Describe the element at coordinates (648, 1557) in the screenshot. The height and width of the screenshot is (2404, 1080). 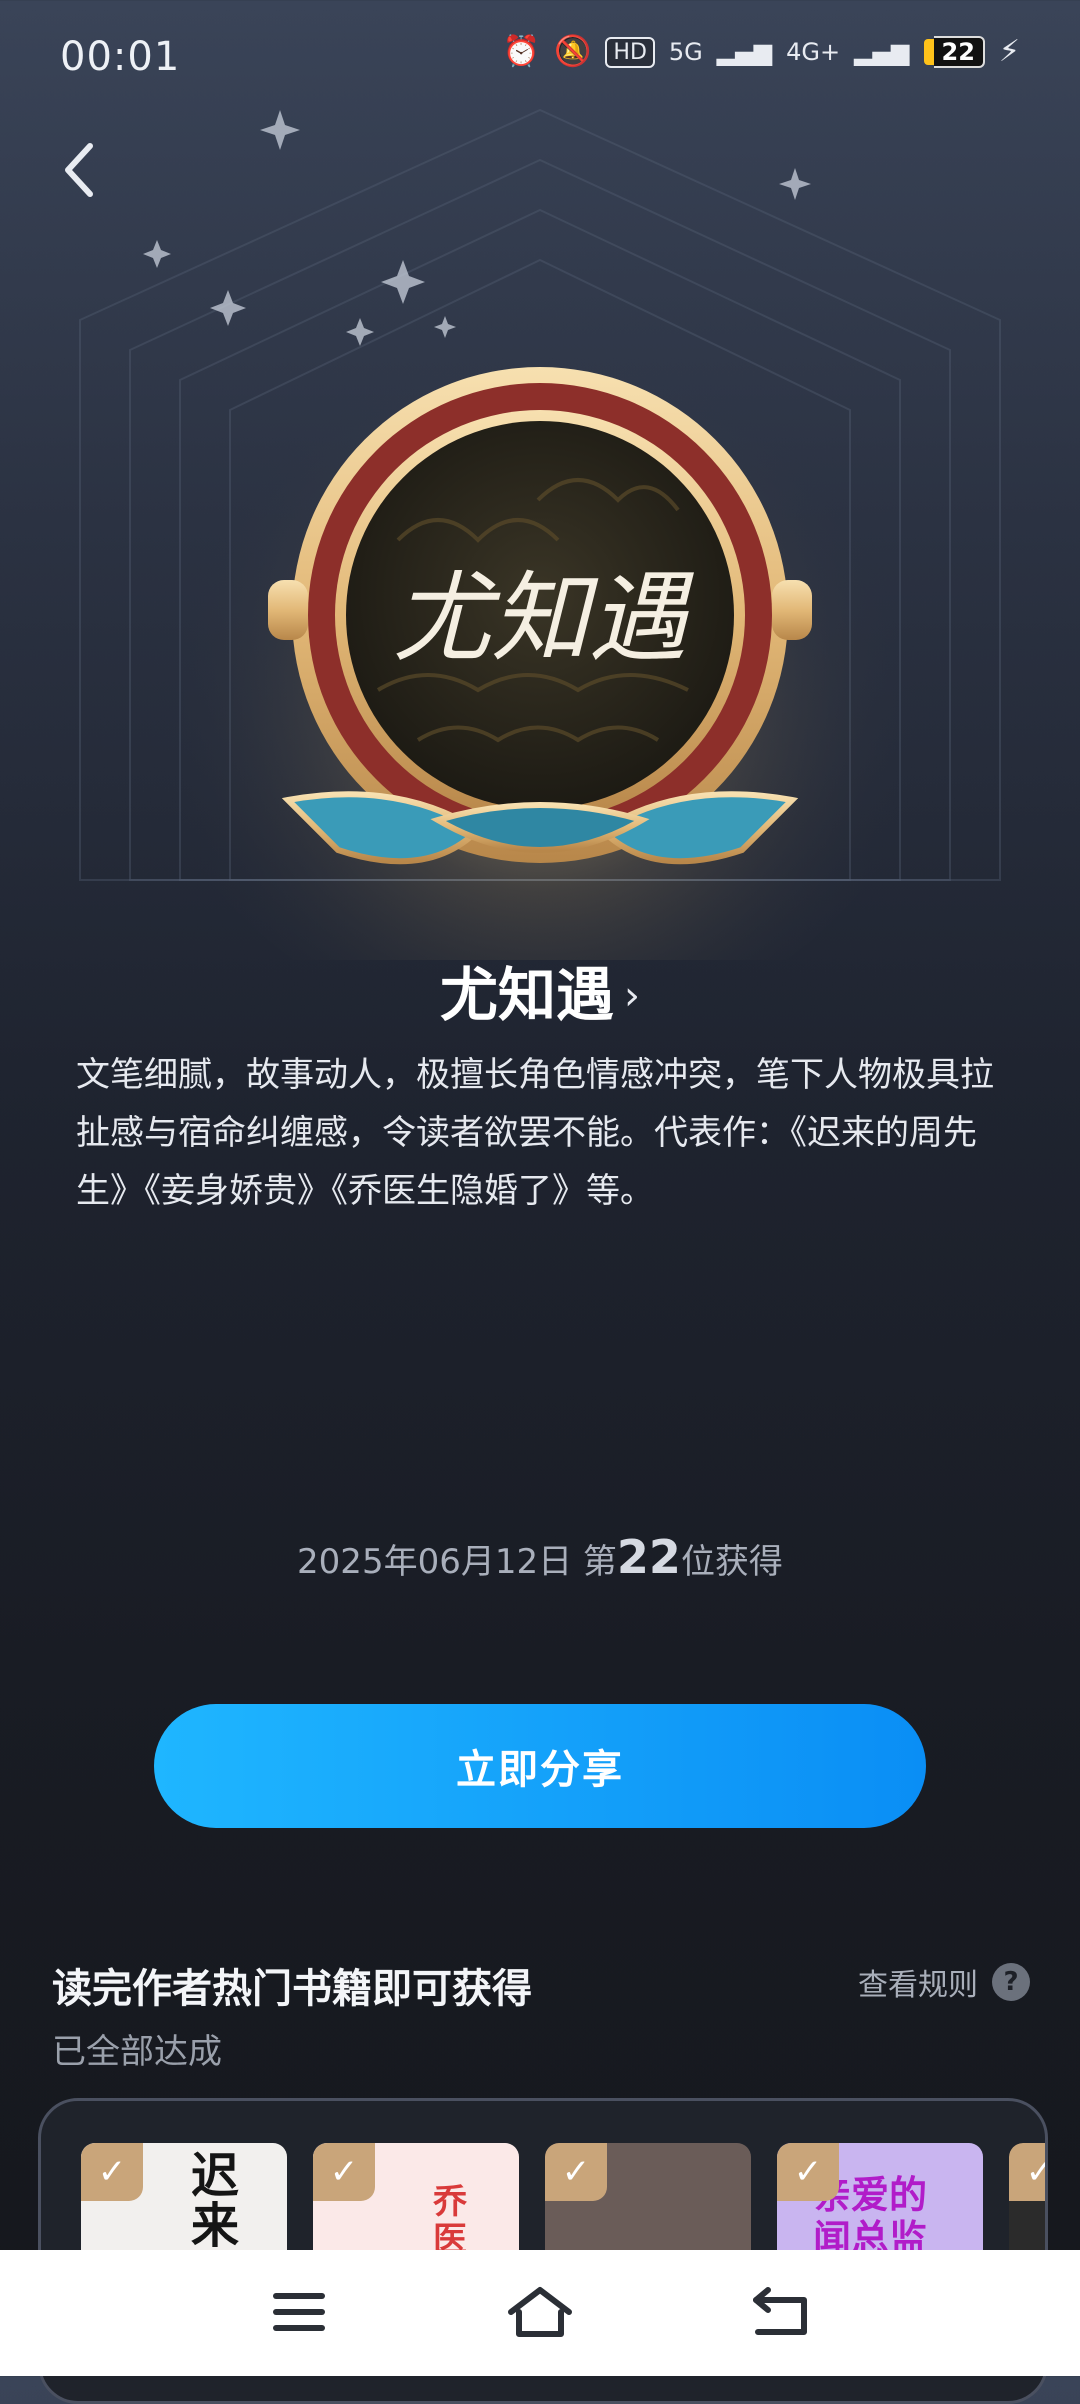
I see `rank-number: 22` at that location.